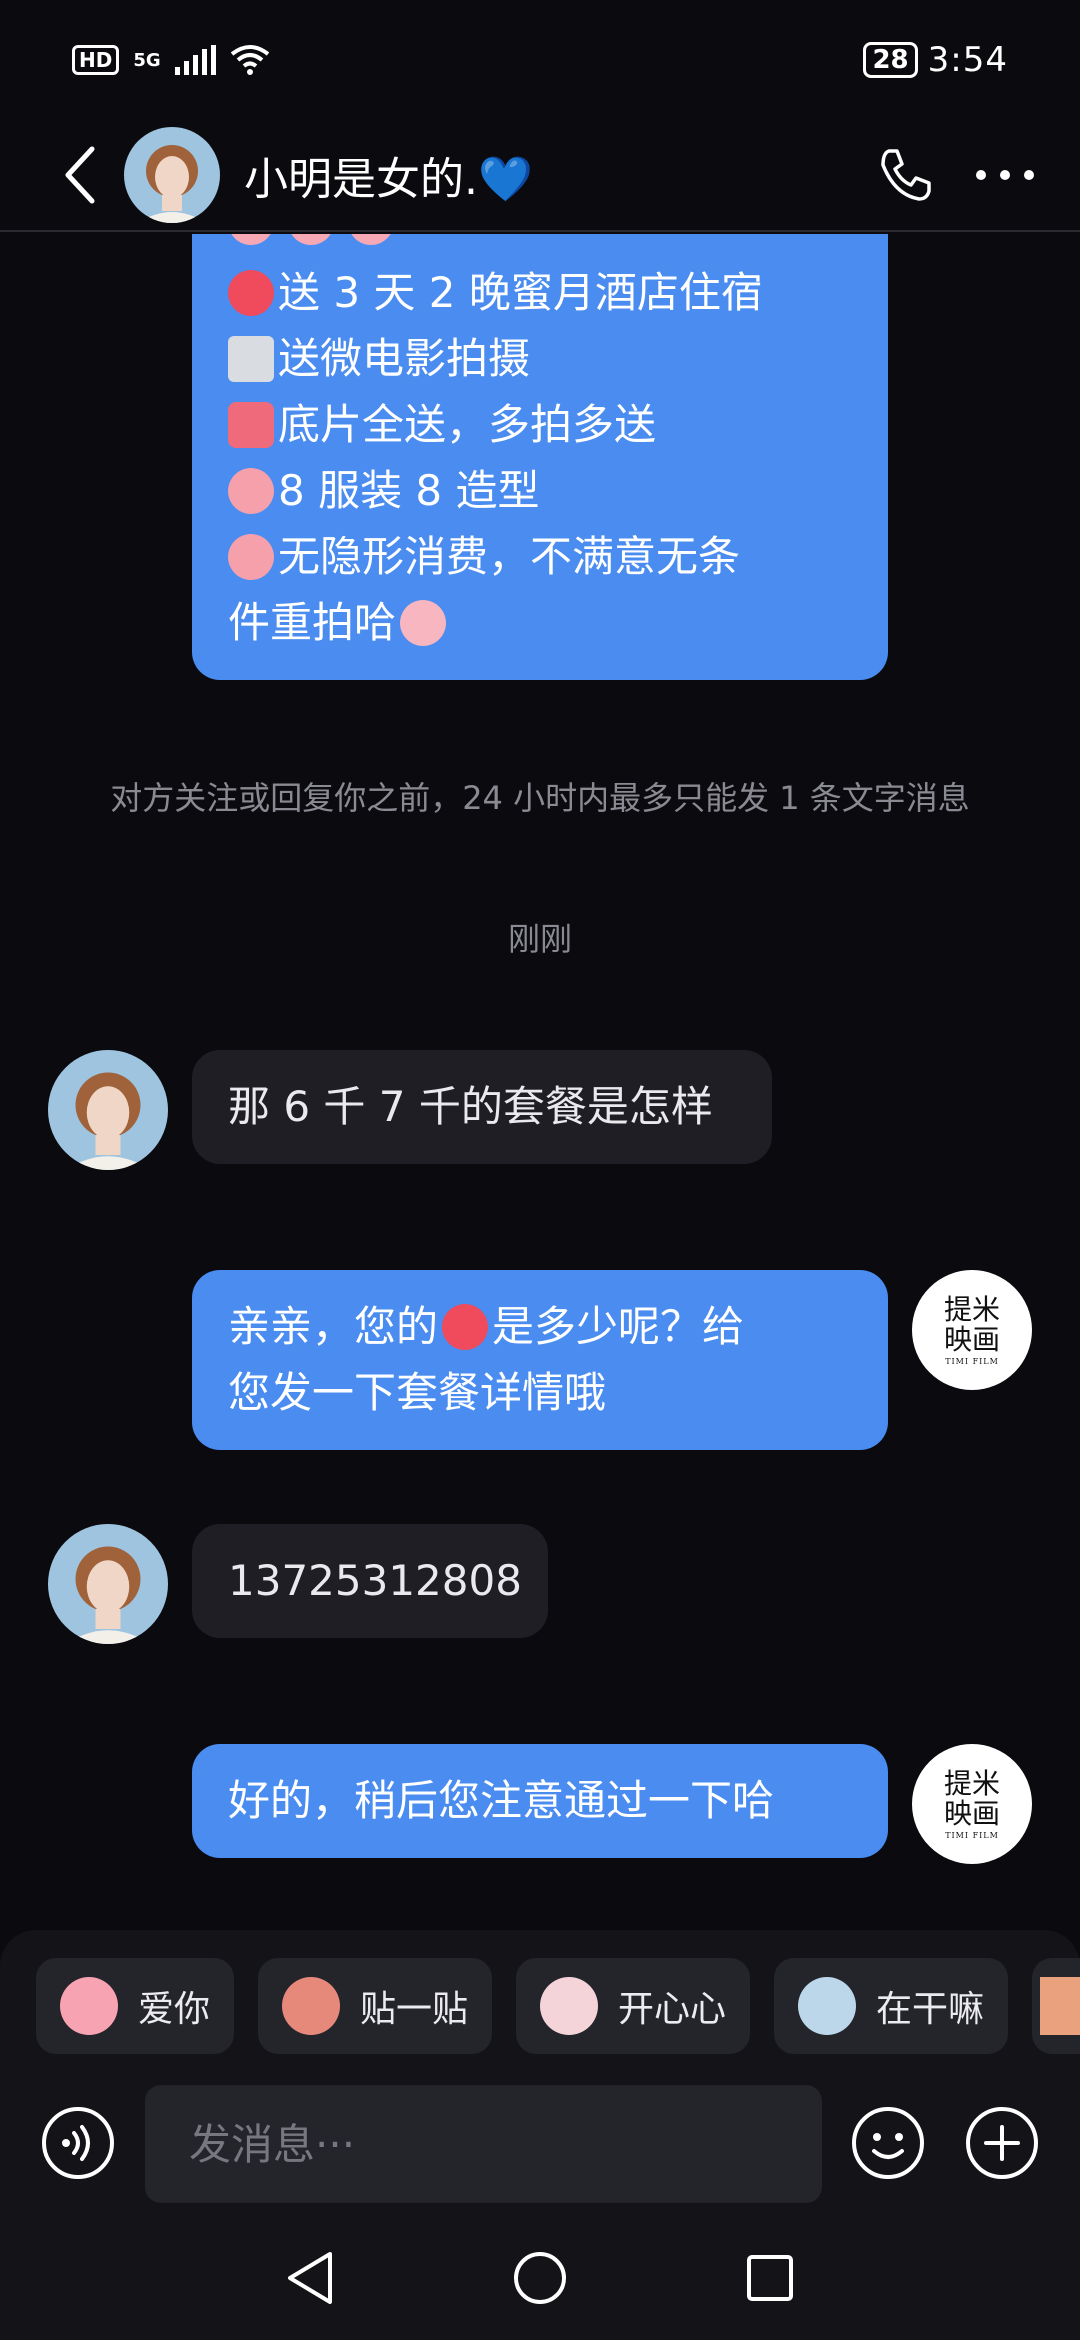 Image resolution: width=1080 pixels, height=2340 pixels. Describe the element at coordinates (618, 1326) in the screenshot. I see `message-text: 是多少呢？给` at that location.